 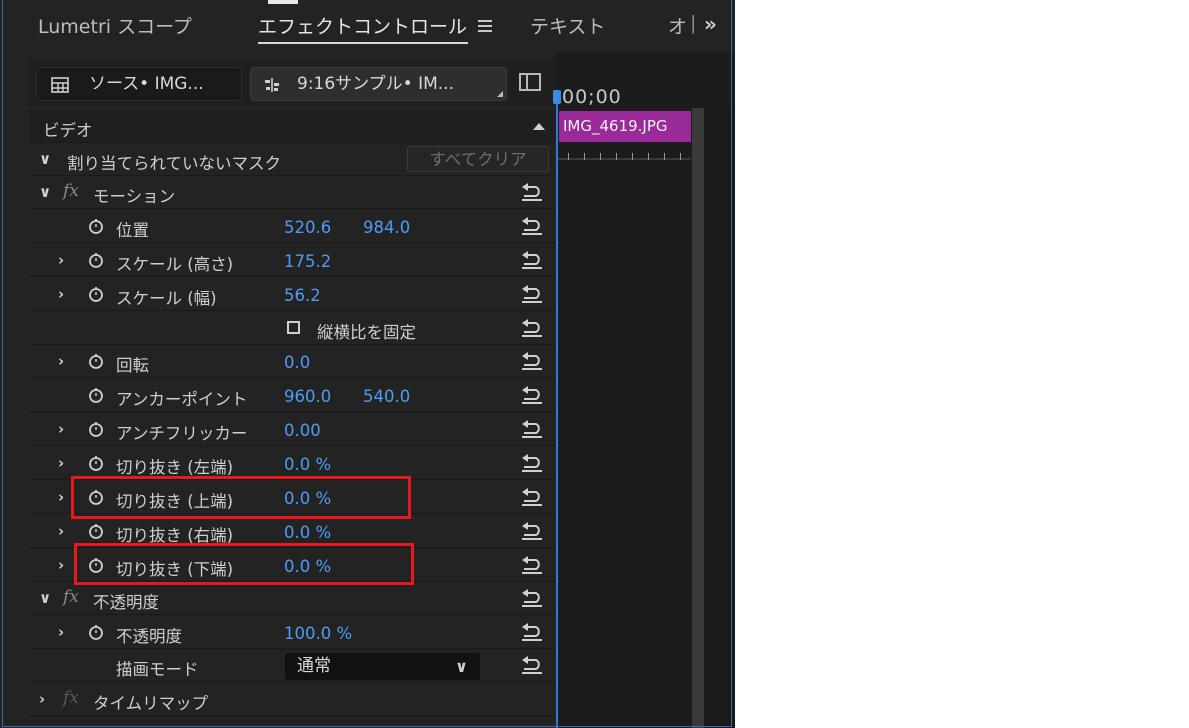 What do you see at coordinates (382, 666) in the screenshot?
I see `blend-mode-select: 通常 ∨` at bounding box center [382, 666].